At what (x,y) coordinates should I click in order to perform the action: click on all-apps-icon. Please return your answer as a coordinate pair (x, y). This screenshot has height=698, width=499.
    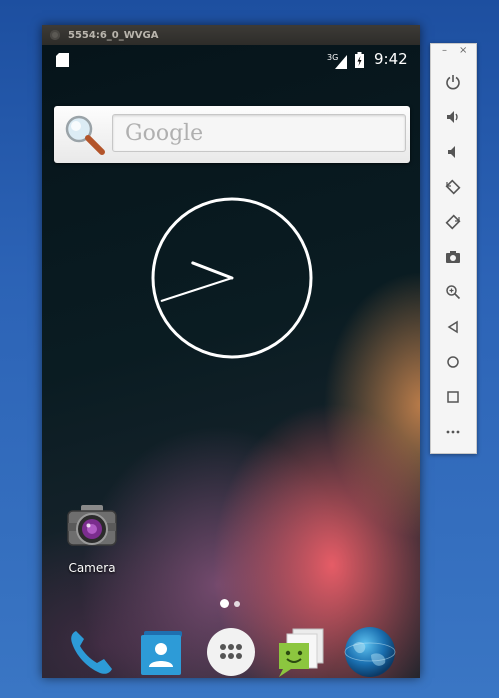
    Looking at the image, I should click on (231, 651).